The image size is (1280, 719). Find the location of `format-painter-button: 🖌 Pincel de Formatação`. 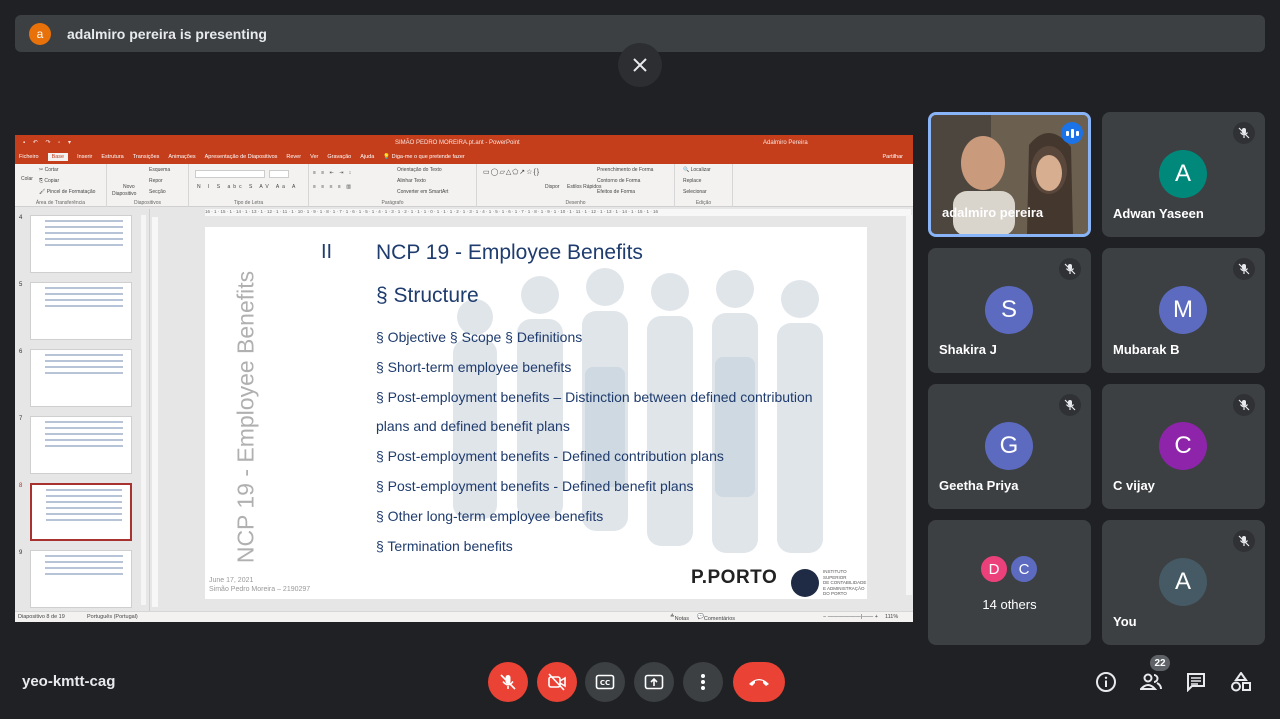

format-painter-button: 🖌 Pincel de Formatação is located at coordinates (67, 192).